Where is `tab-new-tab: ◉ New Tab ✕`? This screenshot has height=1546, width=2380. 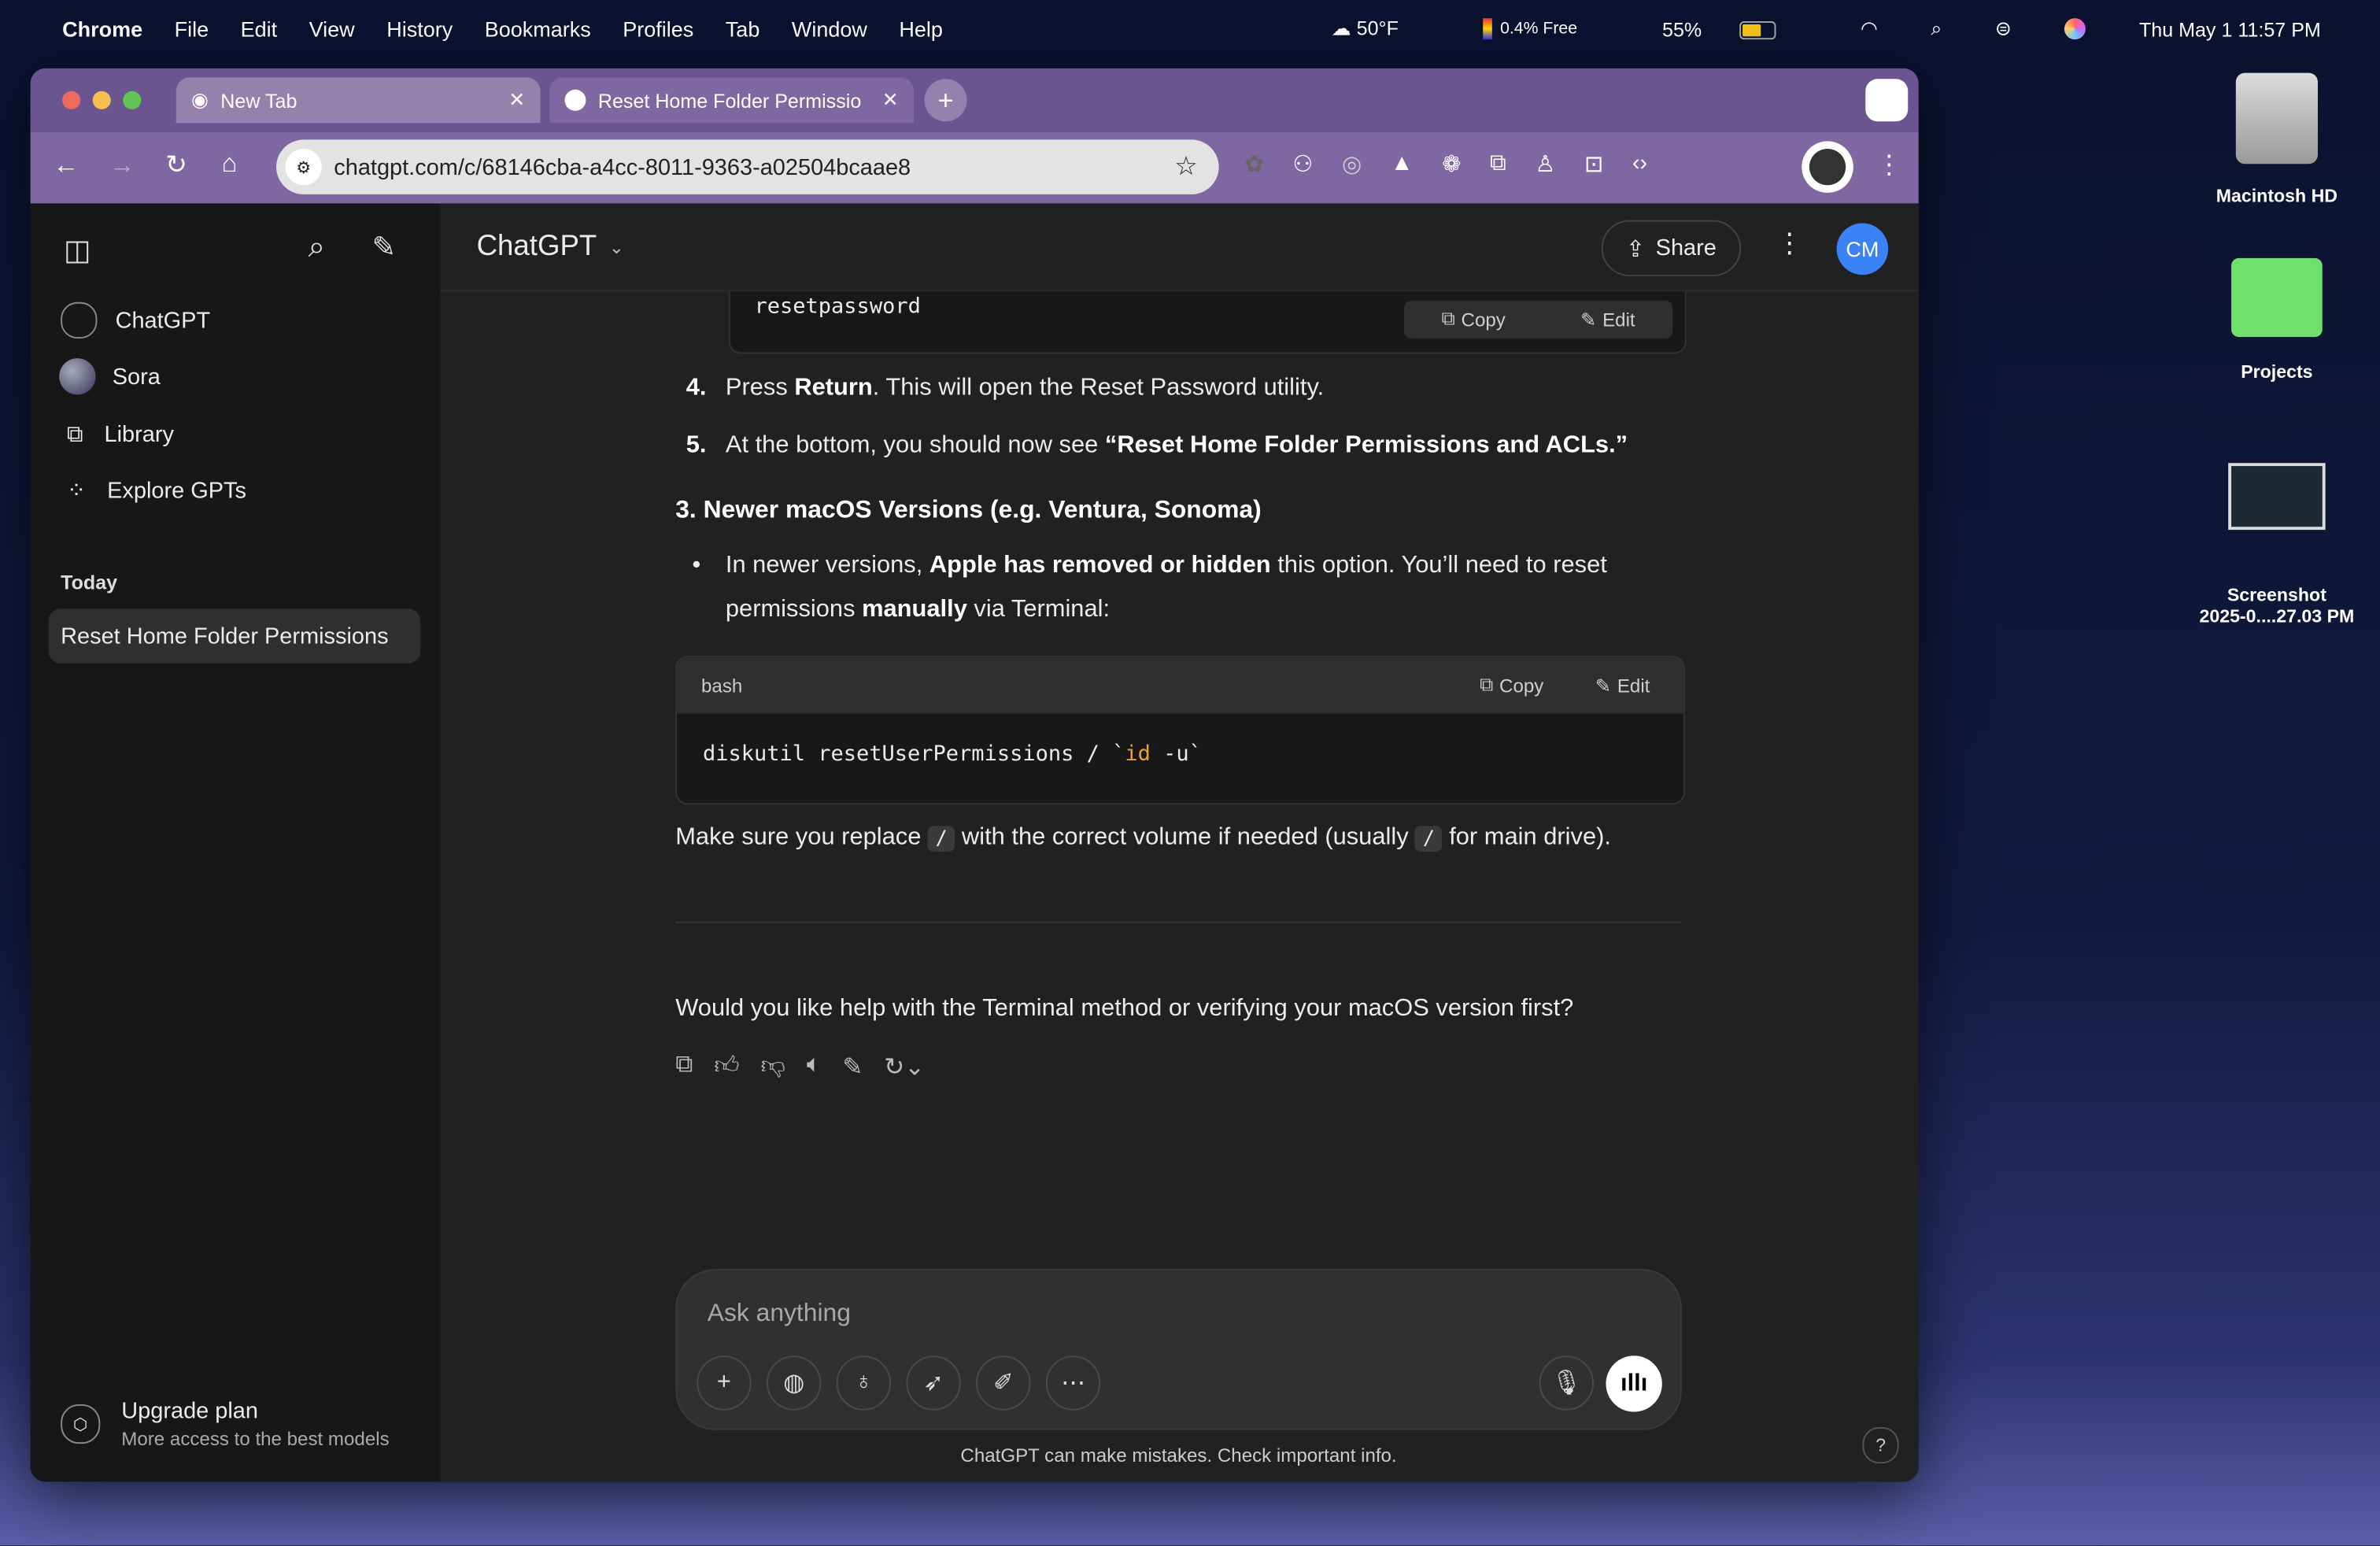
tab-new-tab: ◉ New Tab ✕ is located at coordinates (358, 100).